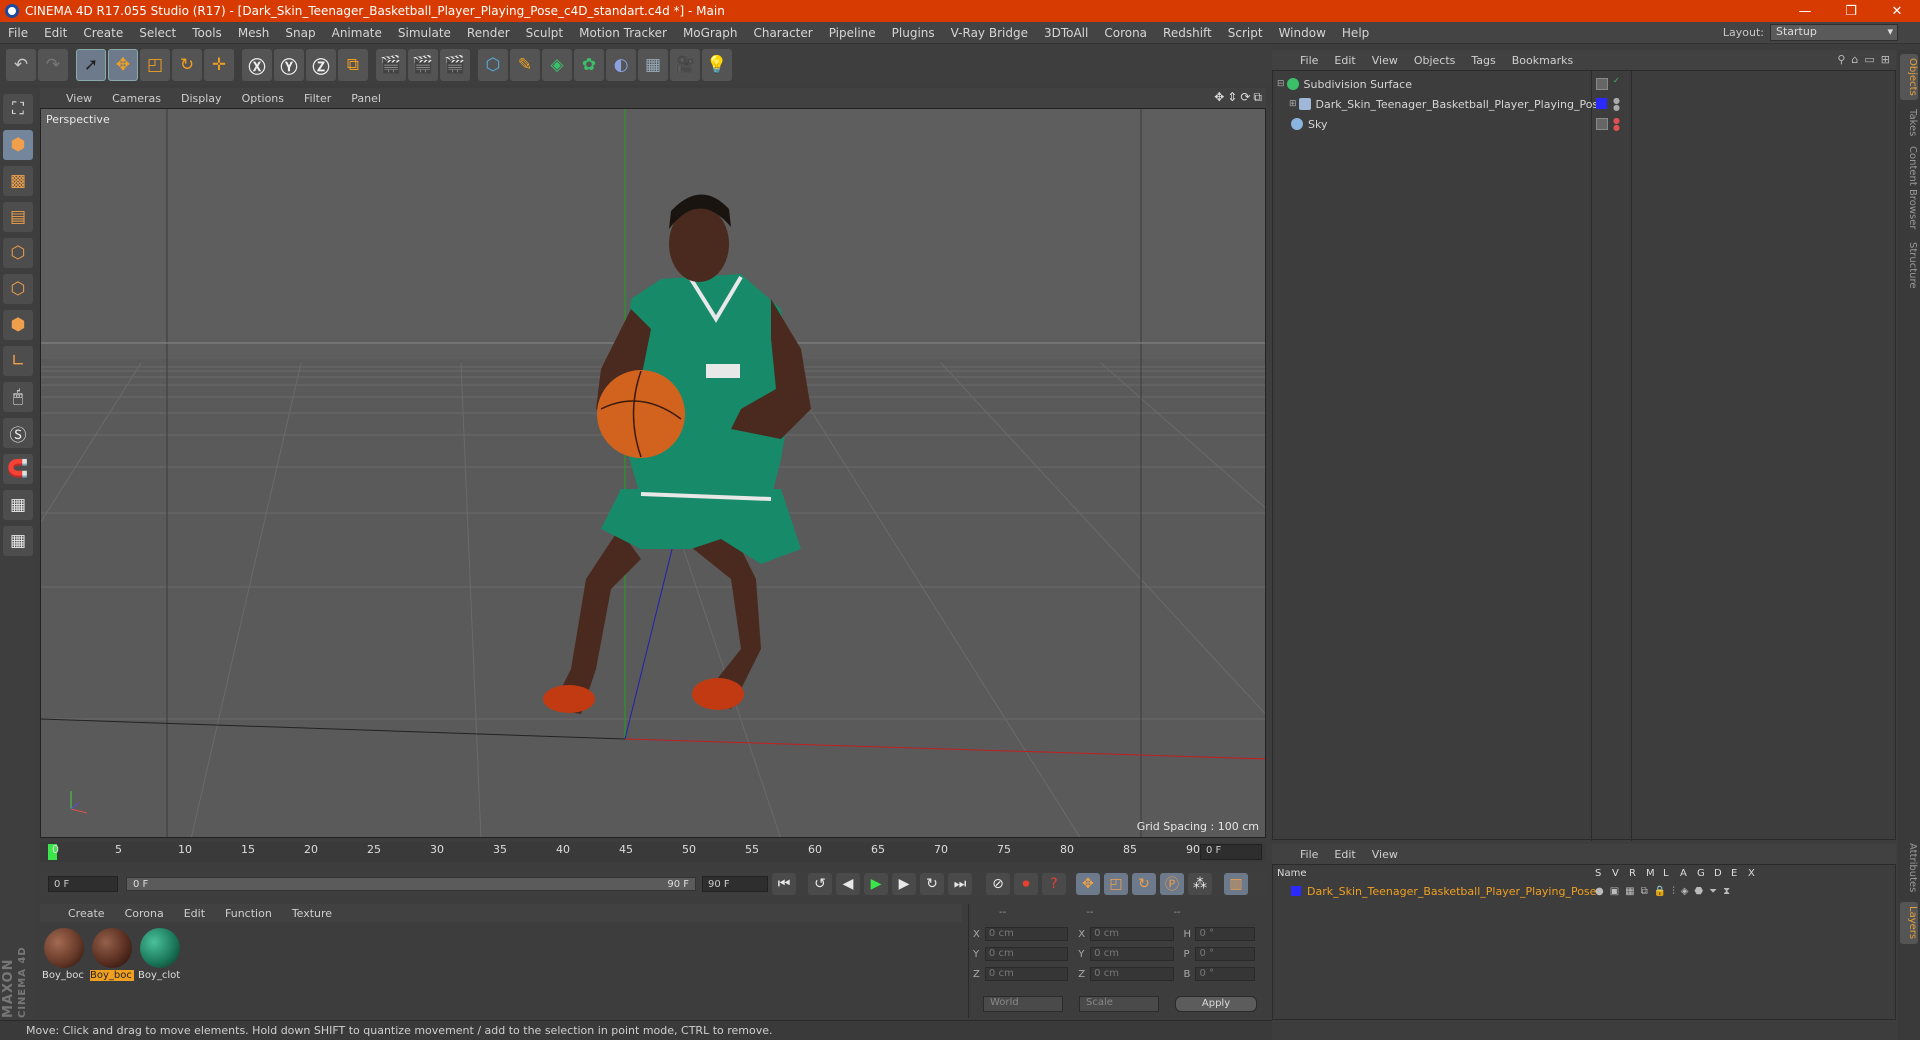 The height and width of the screenshot is (1040, 1920). I want to click on menu-3dtoall: 3DToAll, so click(1066, 33).